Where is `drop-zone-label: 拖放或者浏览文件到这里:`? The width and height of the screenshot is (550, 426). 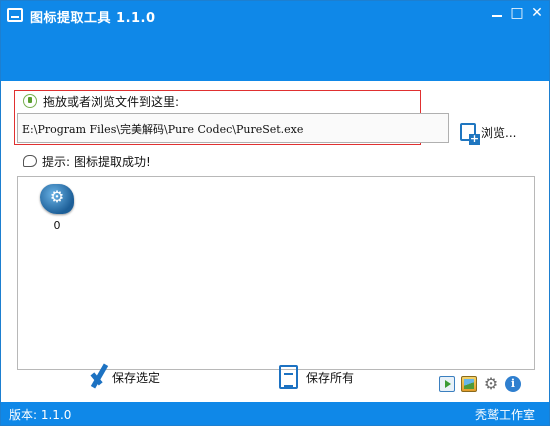 drop-zone-label: 拖放或者浏览文件到这里: is located at coordinates (111, 101).